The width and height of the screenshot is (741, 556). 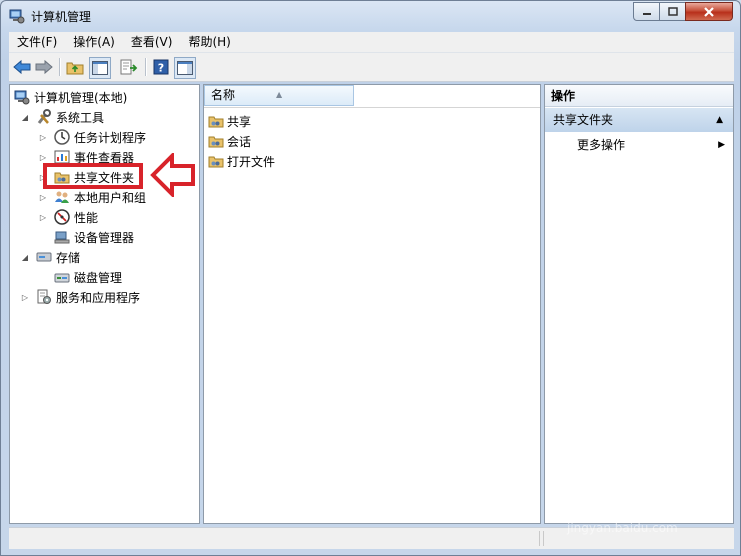 I want to click on column-header-name: 名称 ▲, so click(x=279, y=95).